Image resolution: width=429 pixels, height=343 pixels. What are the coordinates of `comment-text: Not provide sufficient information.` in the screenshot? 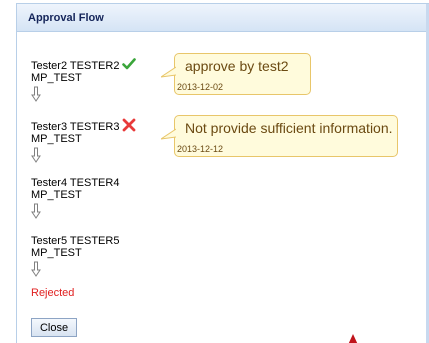 It's located at (289, 128).